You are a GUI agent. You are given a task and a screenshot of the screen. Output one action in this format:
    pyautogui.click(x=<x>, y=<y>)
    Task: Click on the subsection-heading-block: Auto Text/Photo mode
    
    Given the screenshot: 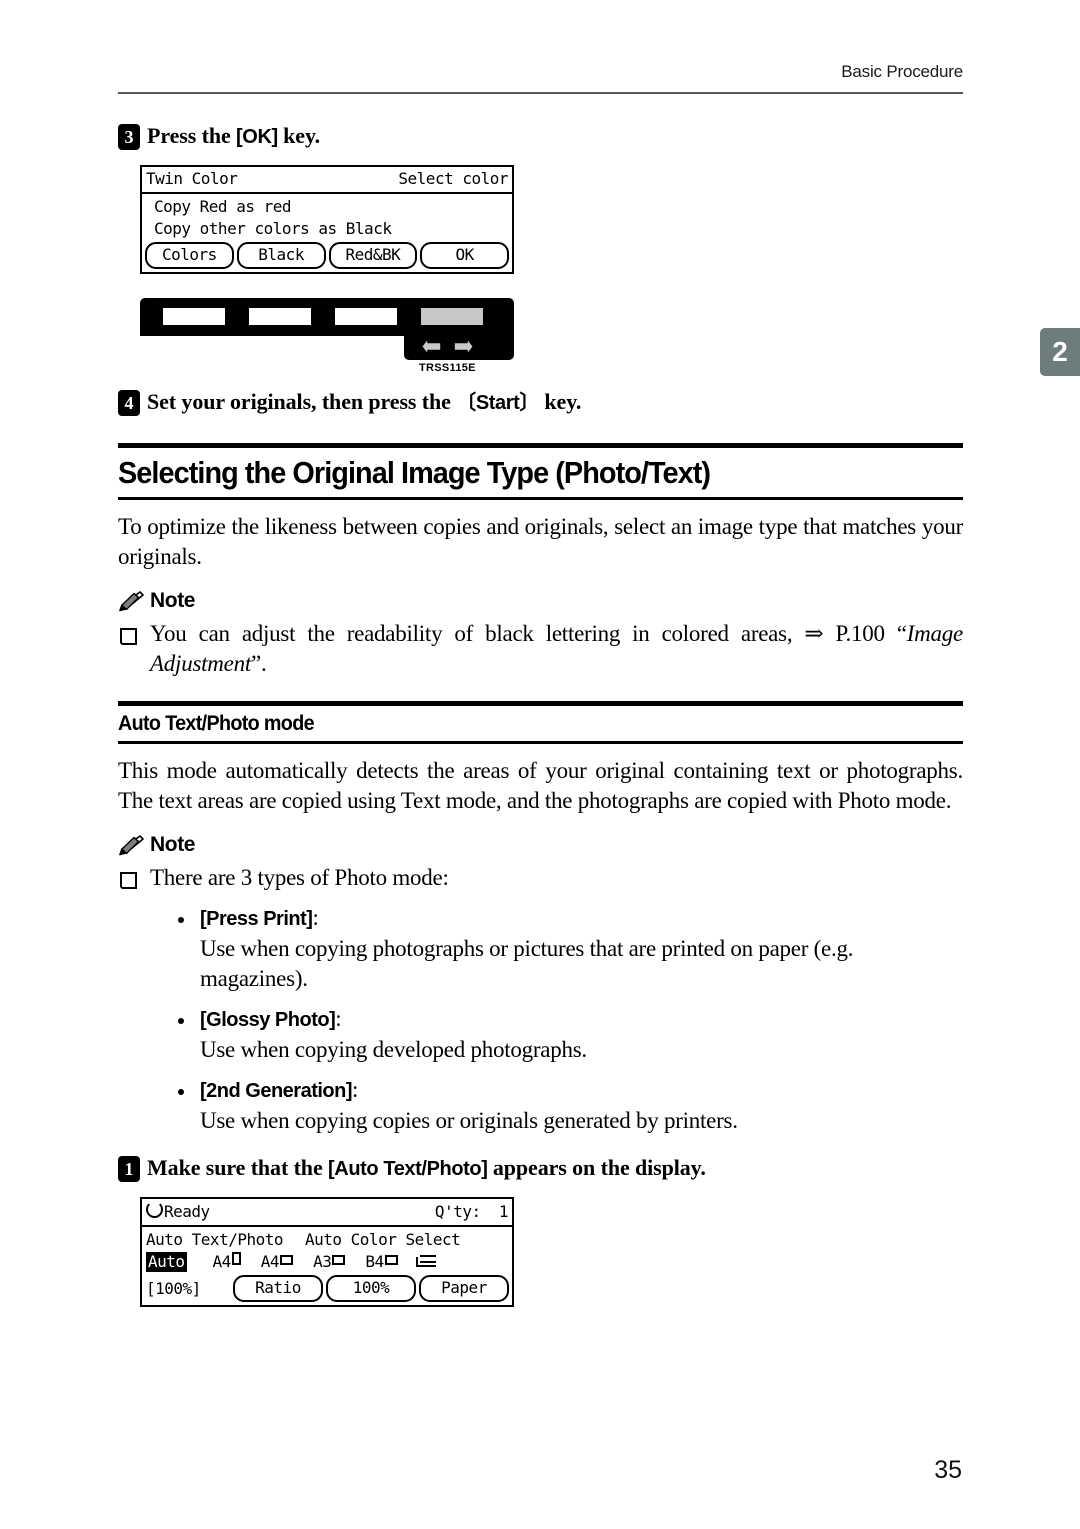 What is the action you would take?
    pyautogui.click(x=540, y=722)
    